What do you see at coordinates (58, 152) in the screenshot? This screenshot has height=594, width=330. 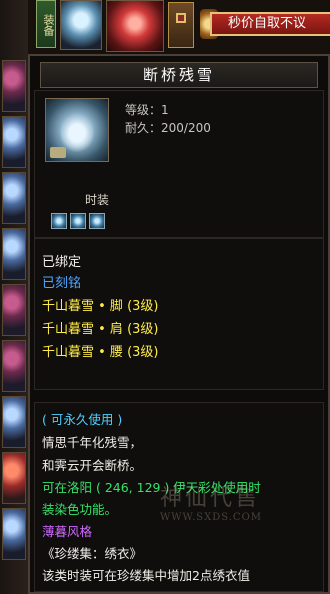 I see `lock-icon` at bounding box center [58, 152].